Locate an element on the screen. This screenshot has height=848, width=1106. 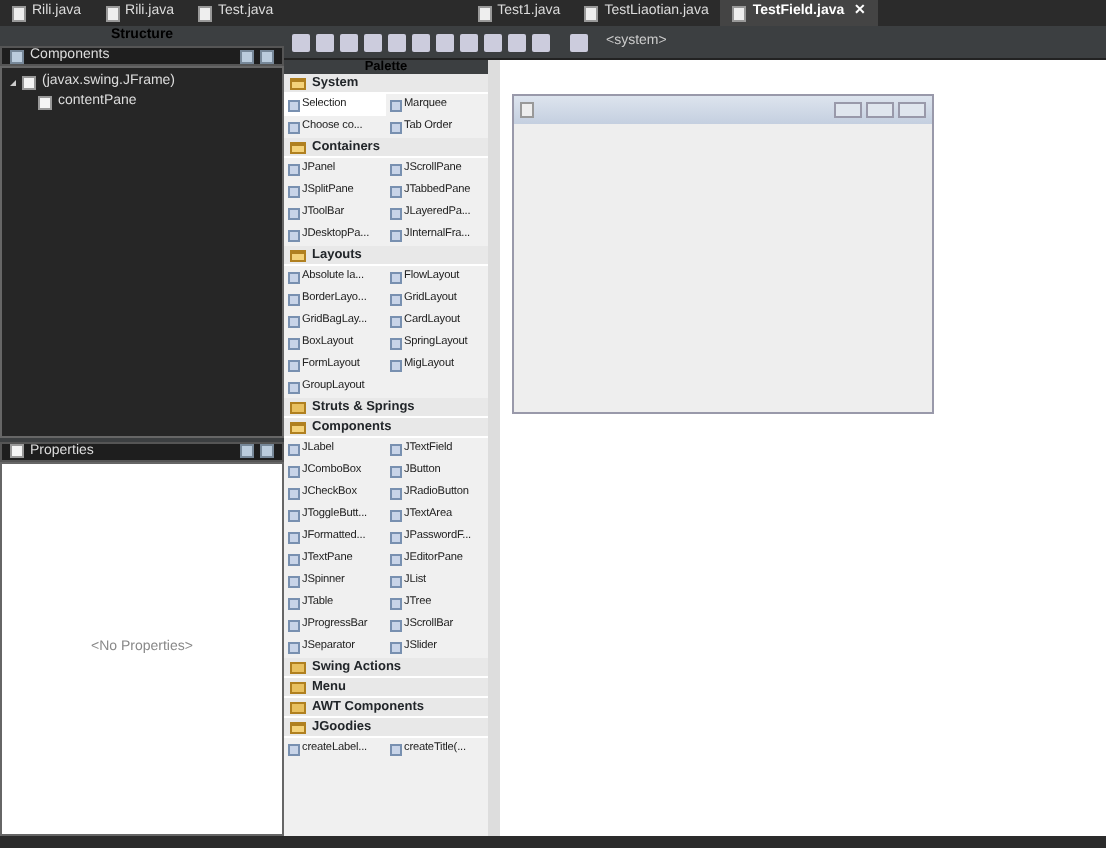
expand-arrow-icon is located at coordinates (13, 82).